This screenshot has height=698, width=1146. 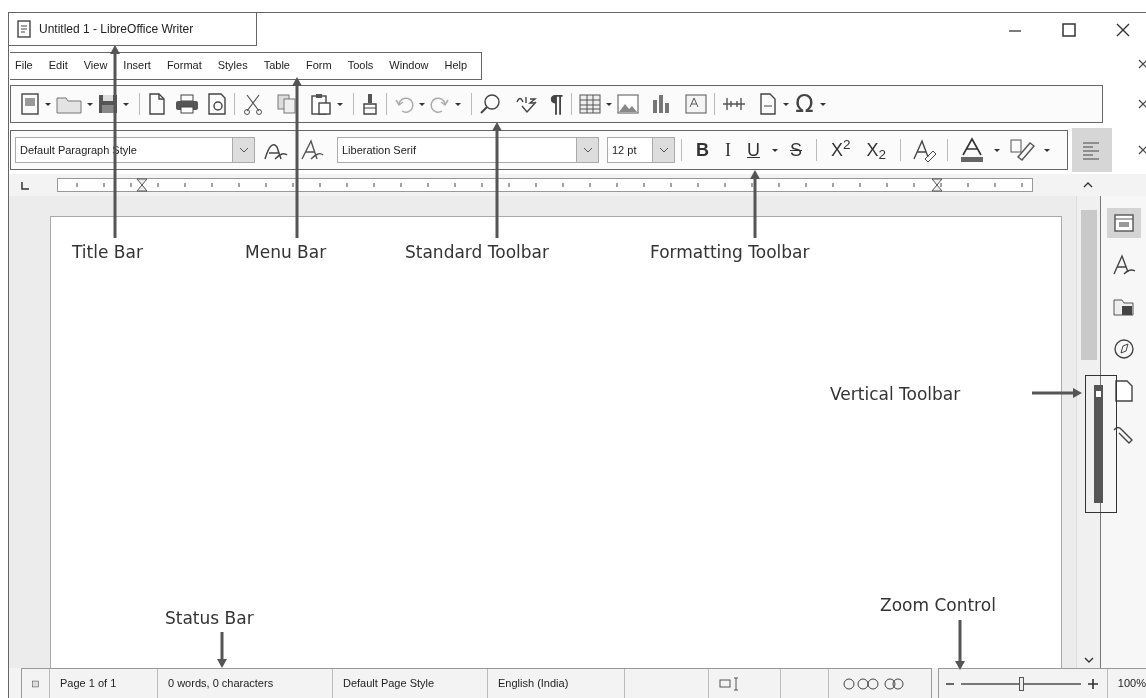 What do you see at coordinates (796, 150) in the screenshot?
I see `strikethrough-button: S` at bounding box center [796, 150].